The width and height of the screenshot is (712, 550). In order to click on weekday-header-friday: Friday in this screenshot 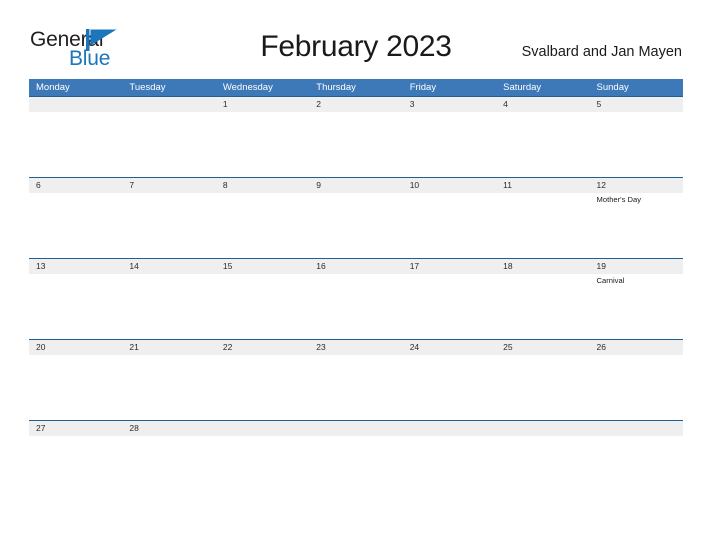, I will do `click(423, 87)`.